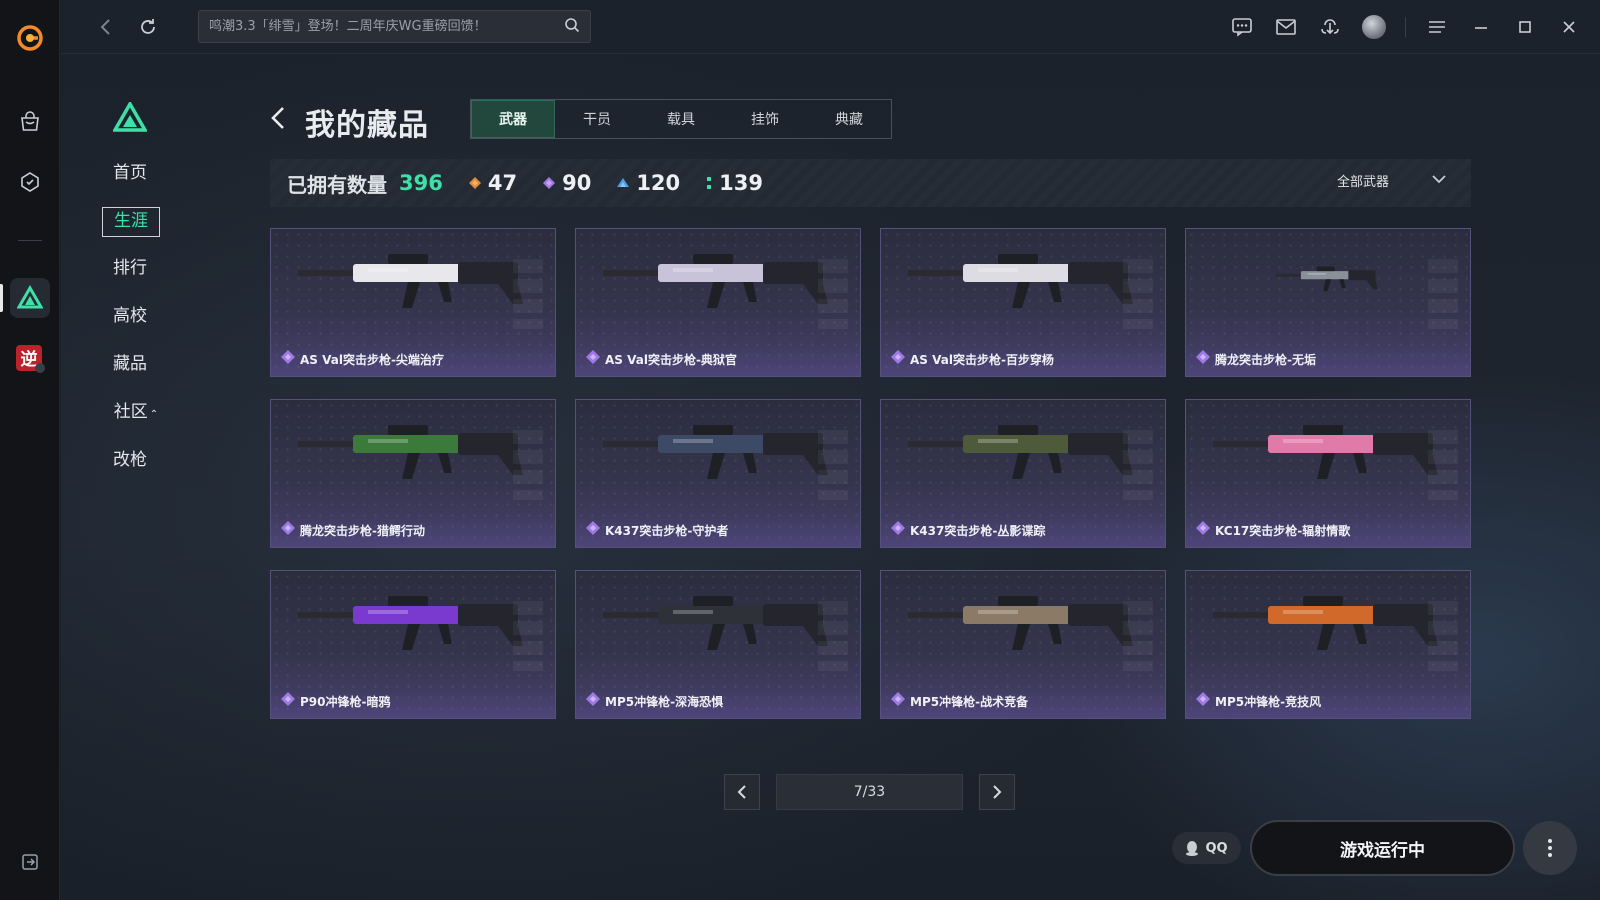 The height and width of the screenshot is (900, 1600). I want to click on second-game-icon: 逆, so click(30, 358).